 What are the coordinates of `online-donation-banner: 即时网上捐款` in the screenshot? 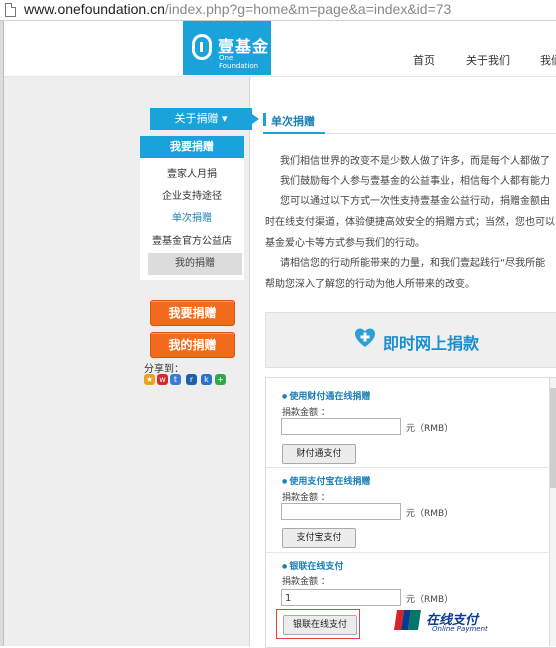 It's located at (410, 340).